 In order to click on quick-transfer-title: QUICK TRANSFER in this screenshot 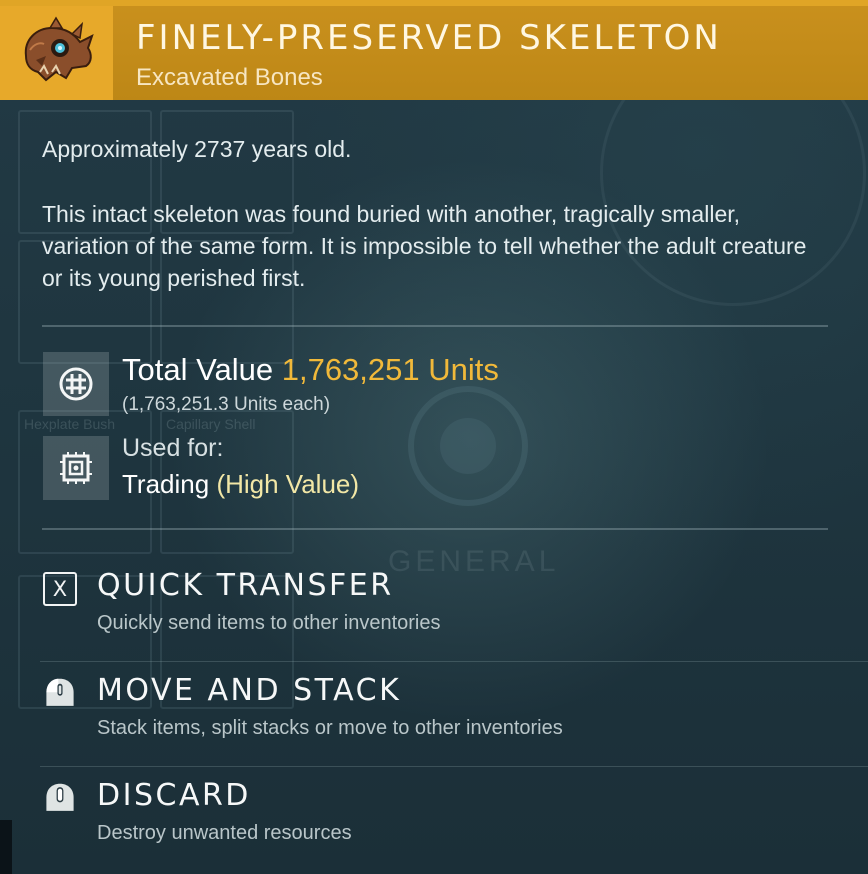, I will do `click(245, 585)`.